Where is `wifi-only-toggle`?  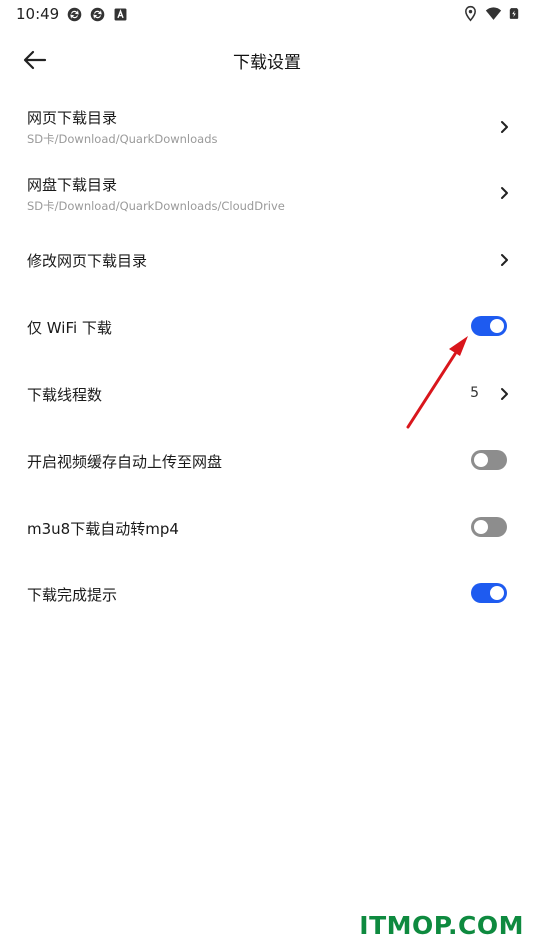 wifi-only-toggle is located at coordinates (489, 326).